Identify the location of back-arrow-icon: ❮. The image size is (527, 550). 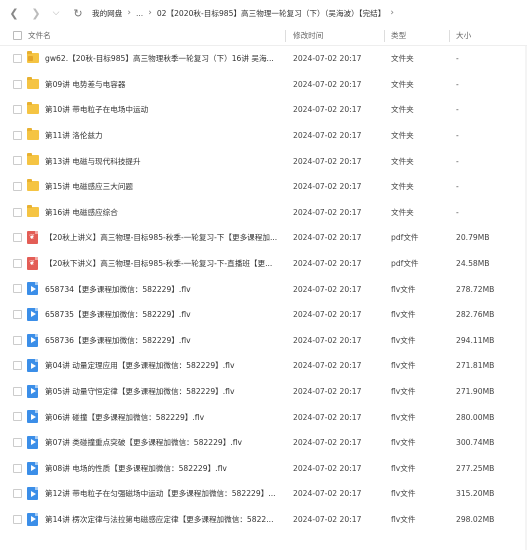
(14, 13).